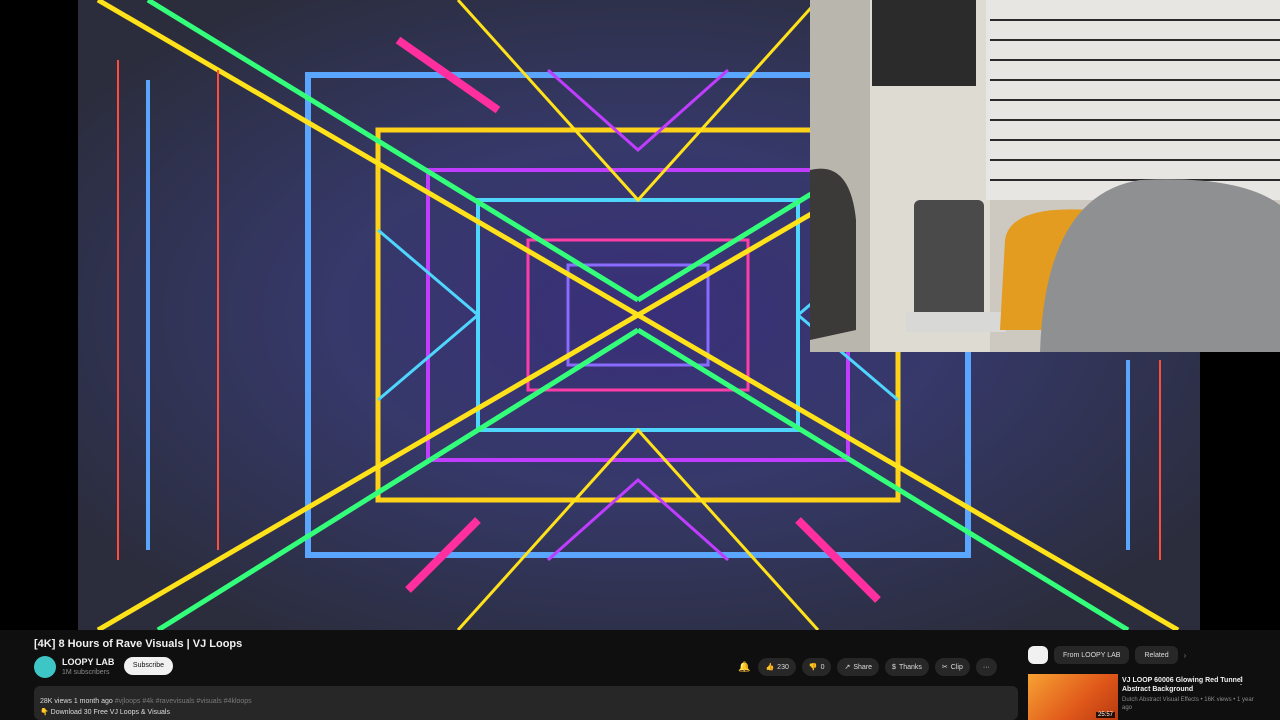  I want to click on video-thumbnail: 25:57, so click(1073, 697).